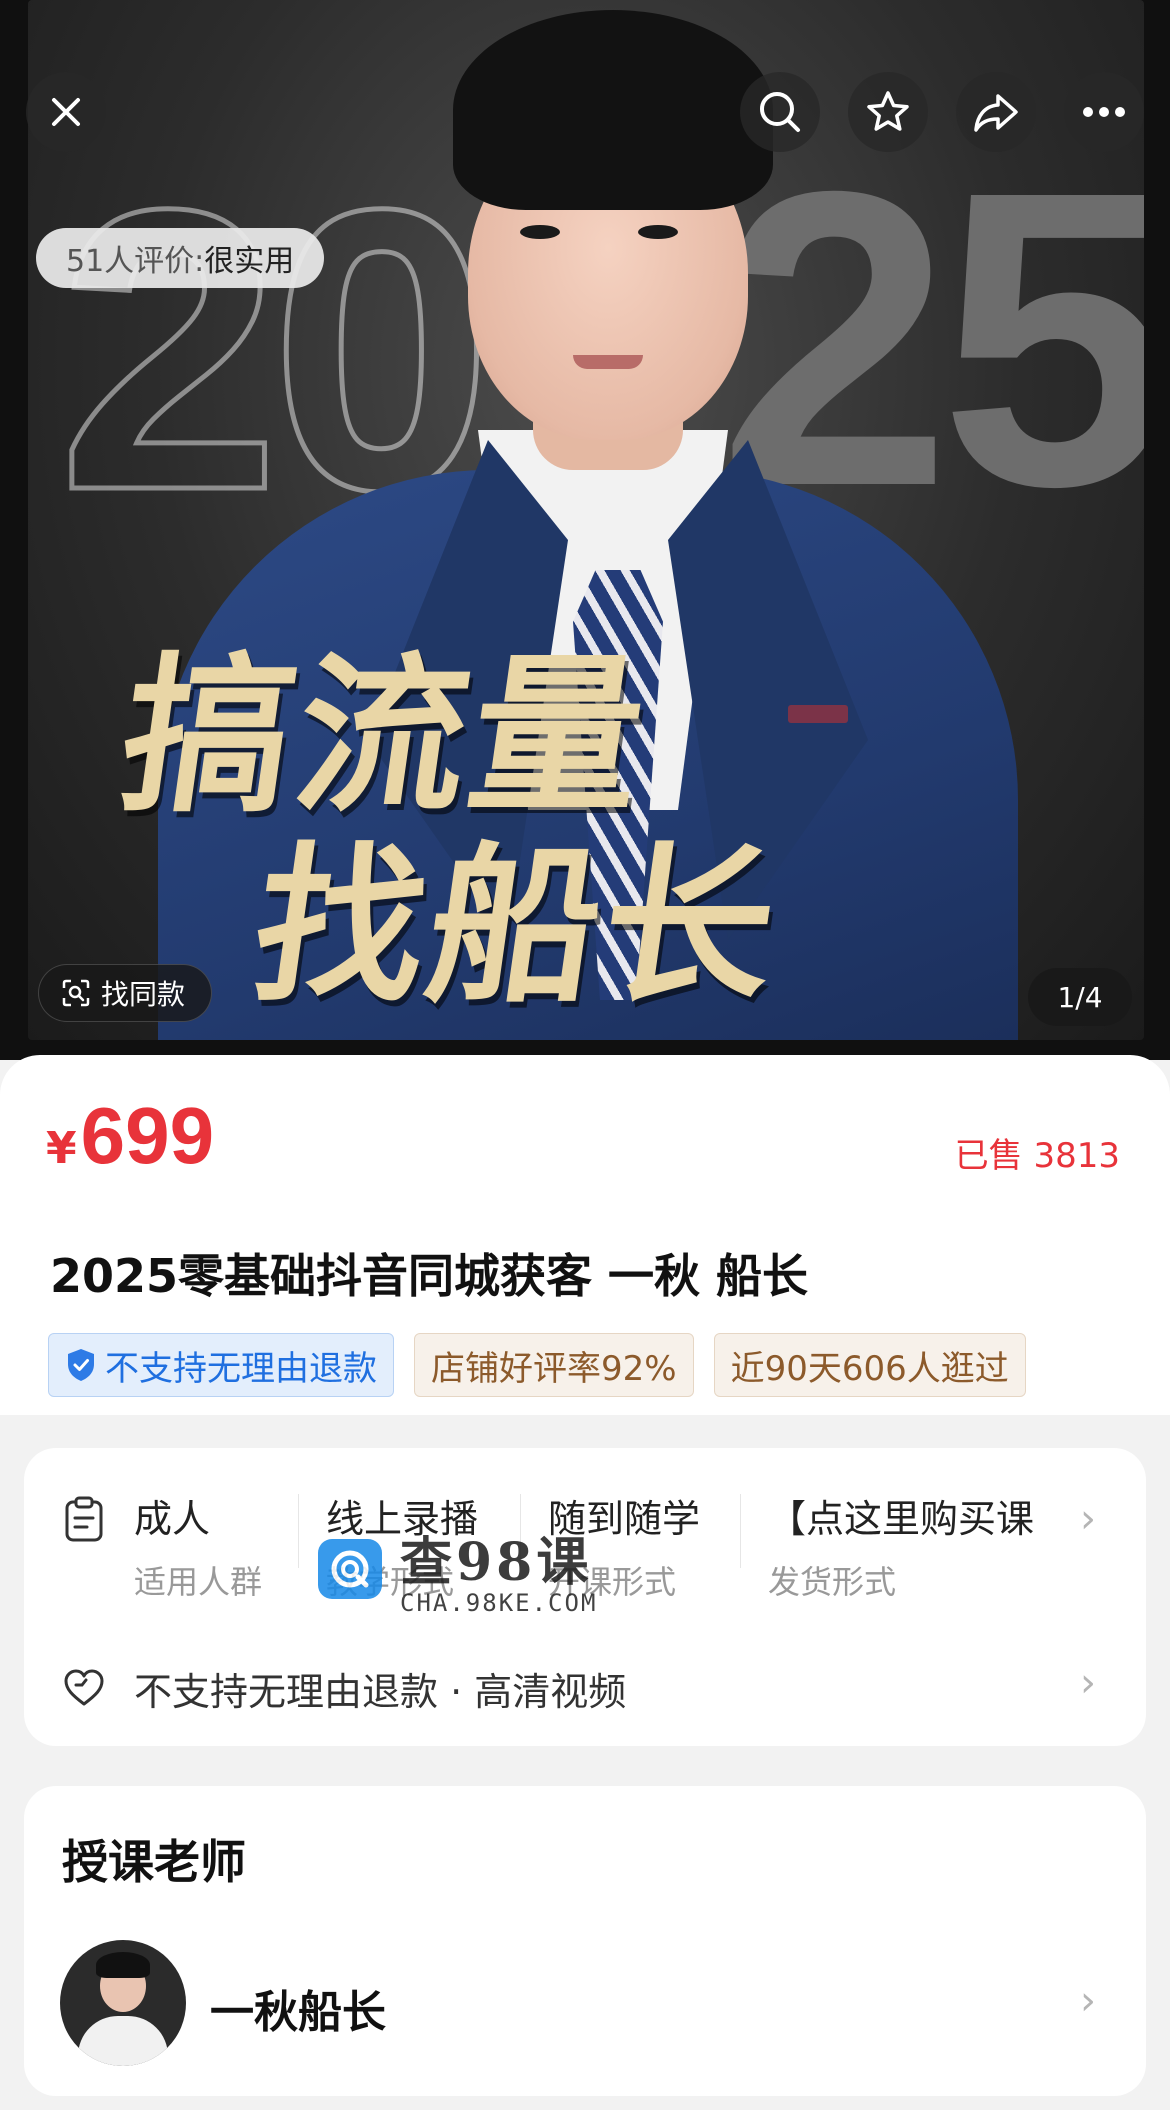 The image size is (1170, 2110). What do you see at coordinates (901, 1519) in the screenshot?
I see `attr-value: 【点这里购买课` at bounding box center [901, 1519].